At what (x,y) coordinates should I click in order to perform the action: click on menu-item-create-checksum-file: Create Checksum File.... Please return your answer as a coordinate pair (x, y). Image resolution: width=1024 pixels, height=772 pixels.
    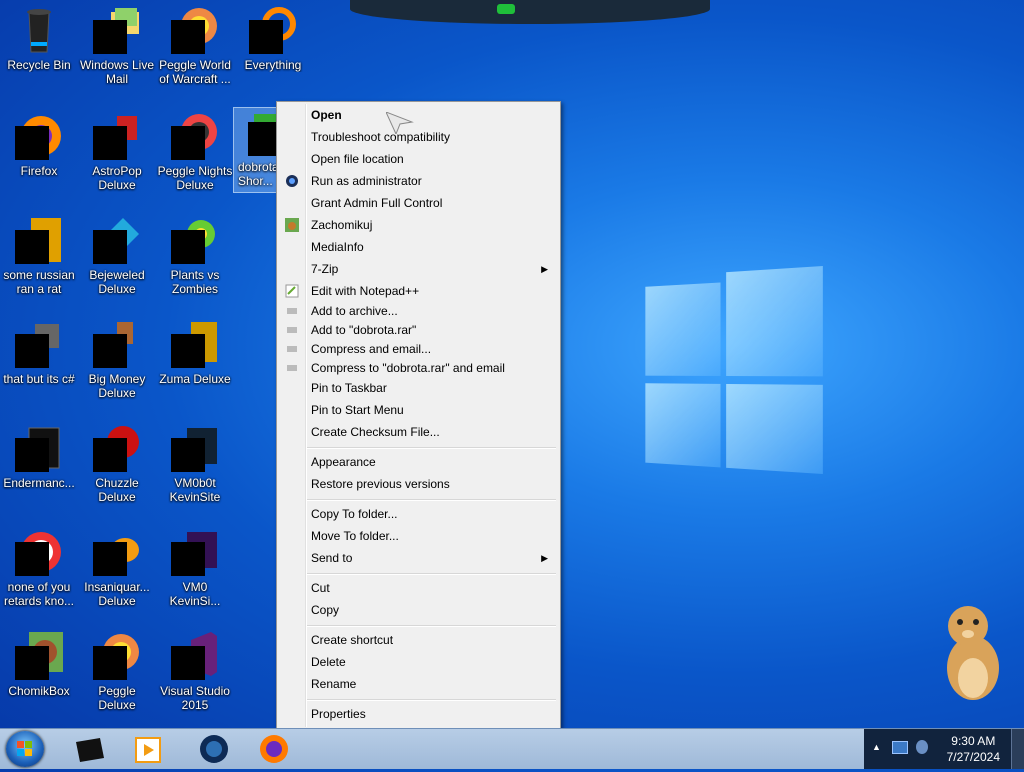
    Looking at the image, I should click on (418, 432).